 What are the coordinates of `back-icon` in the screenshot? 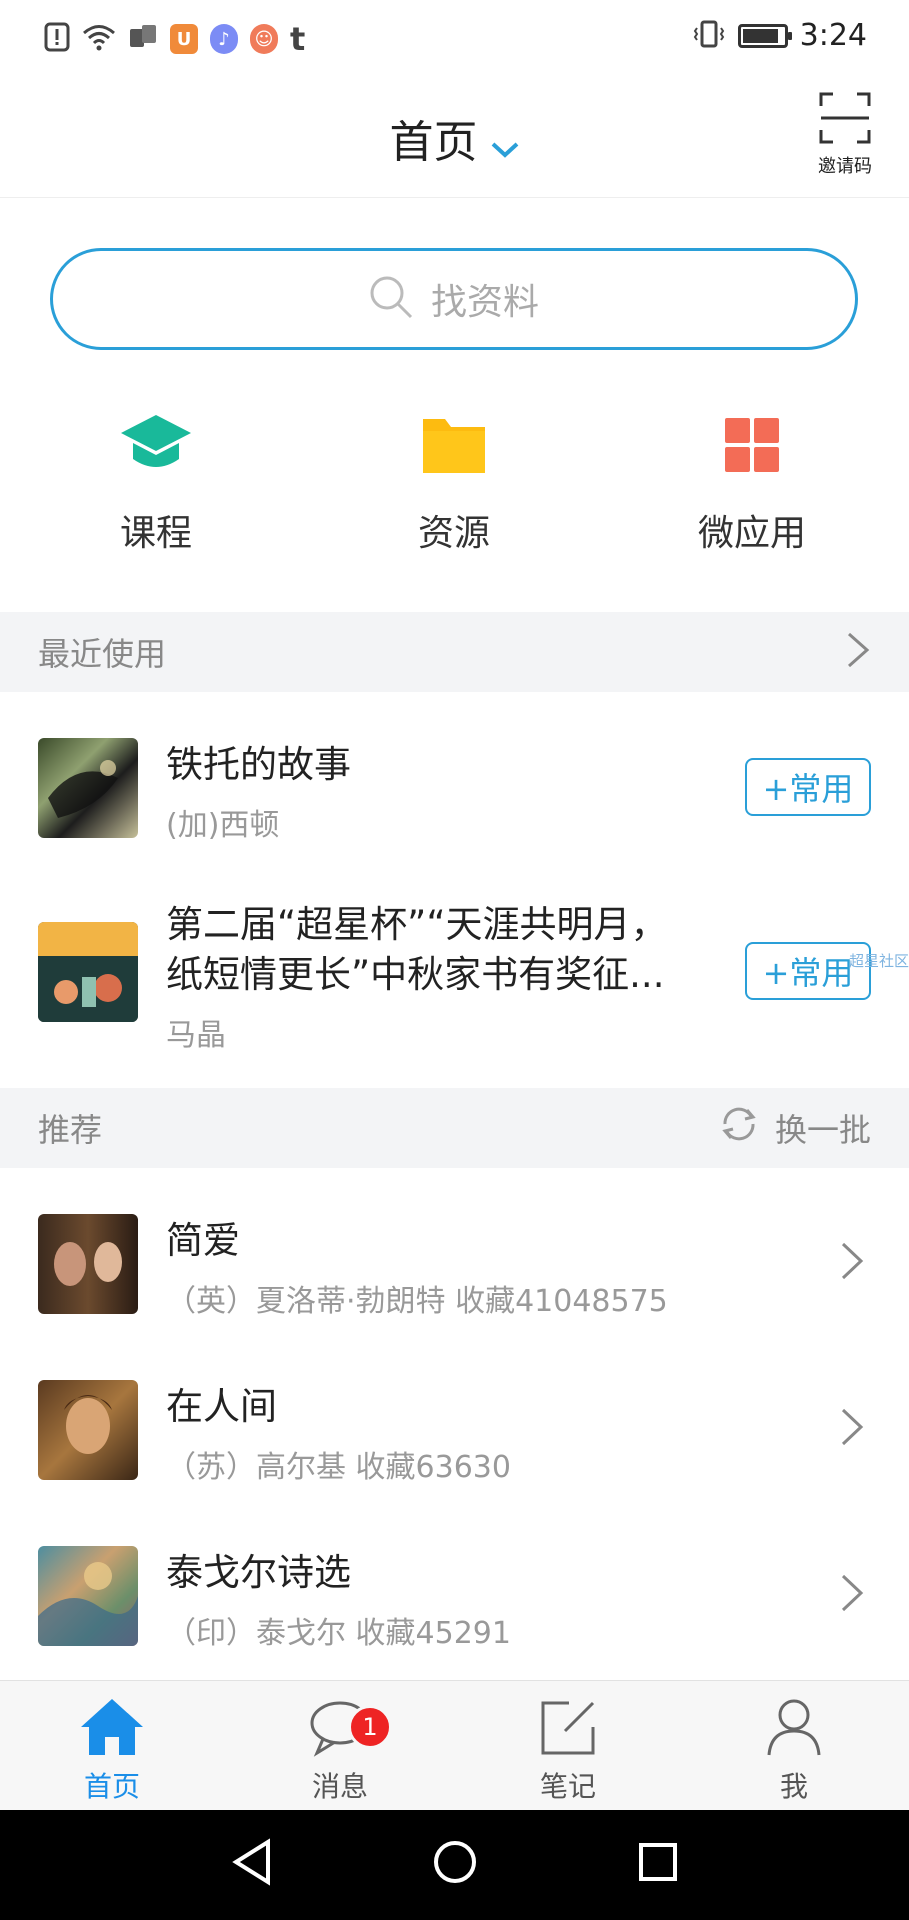 It's located at (252, 1864).